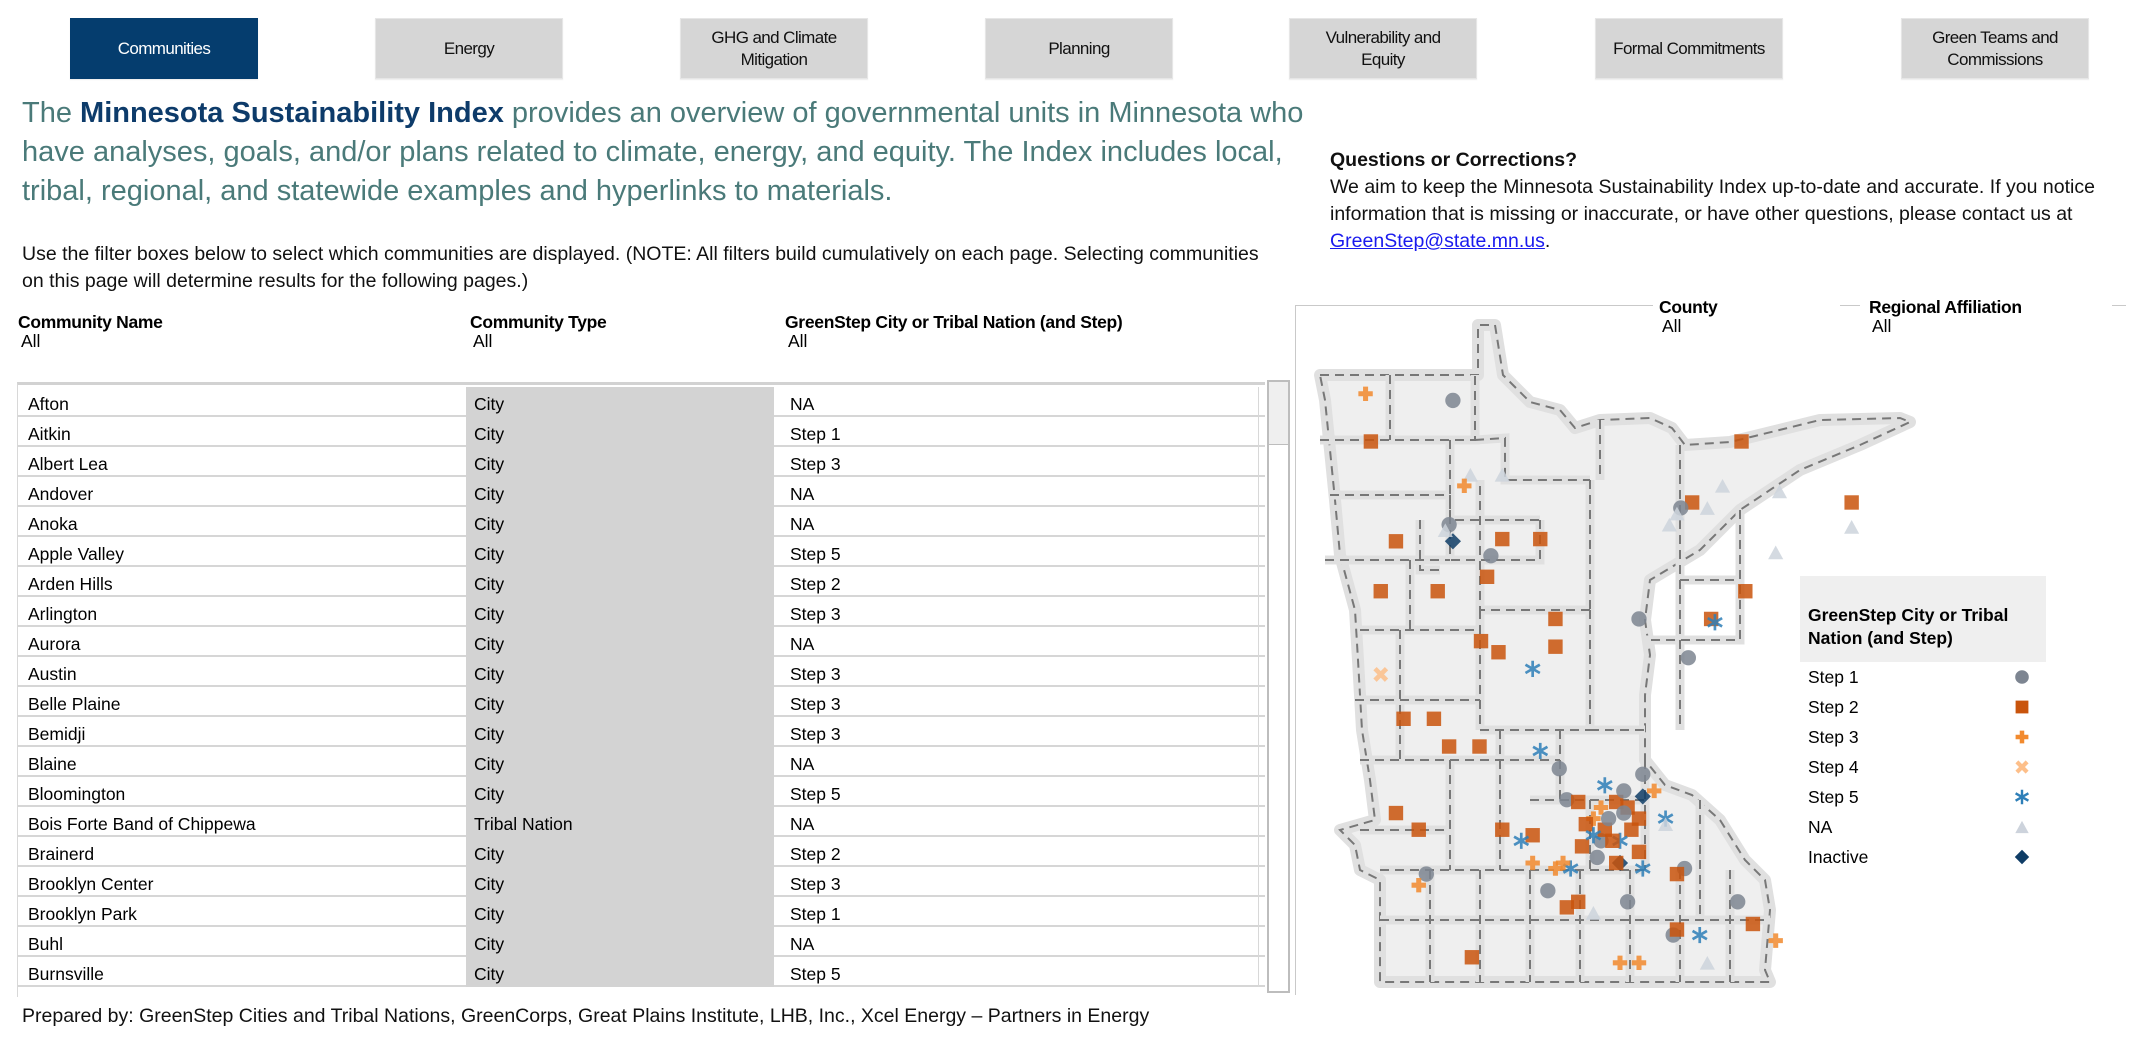 This screenshot has width=2142, height=1044. What do you see at coordinates (1437, 241) in the screenshot?
I see `contact-email-link: GreenStep@state.mn.us` at bounding box center [1437, 241].